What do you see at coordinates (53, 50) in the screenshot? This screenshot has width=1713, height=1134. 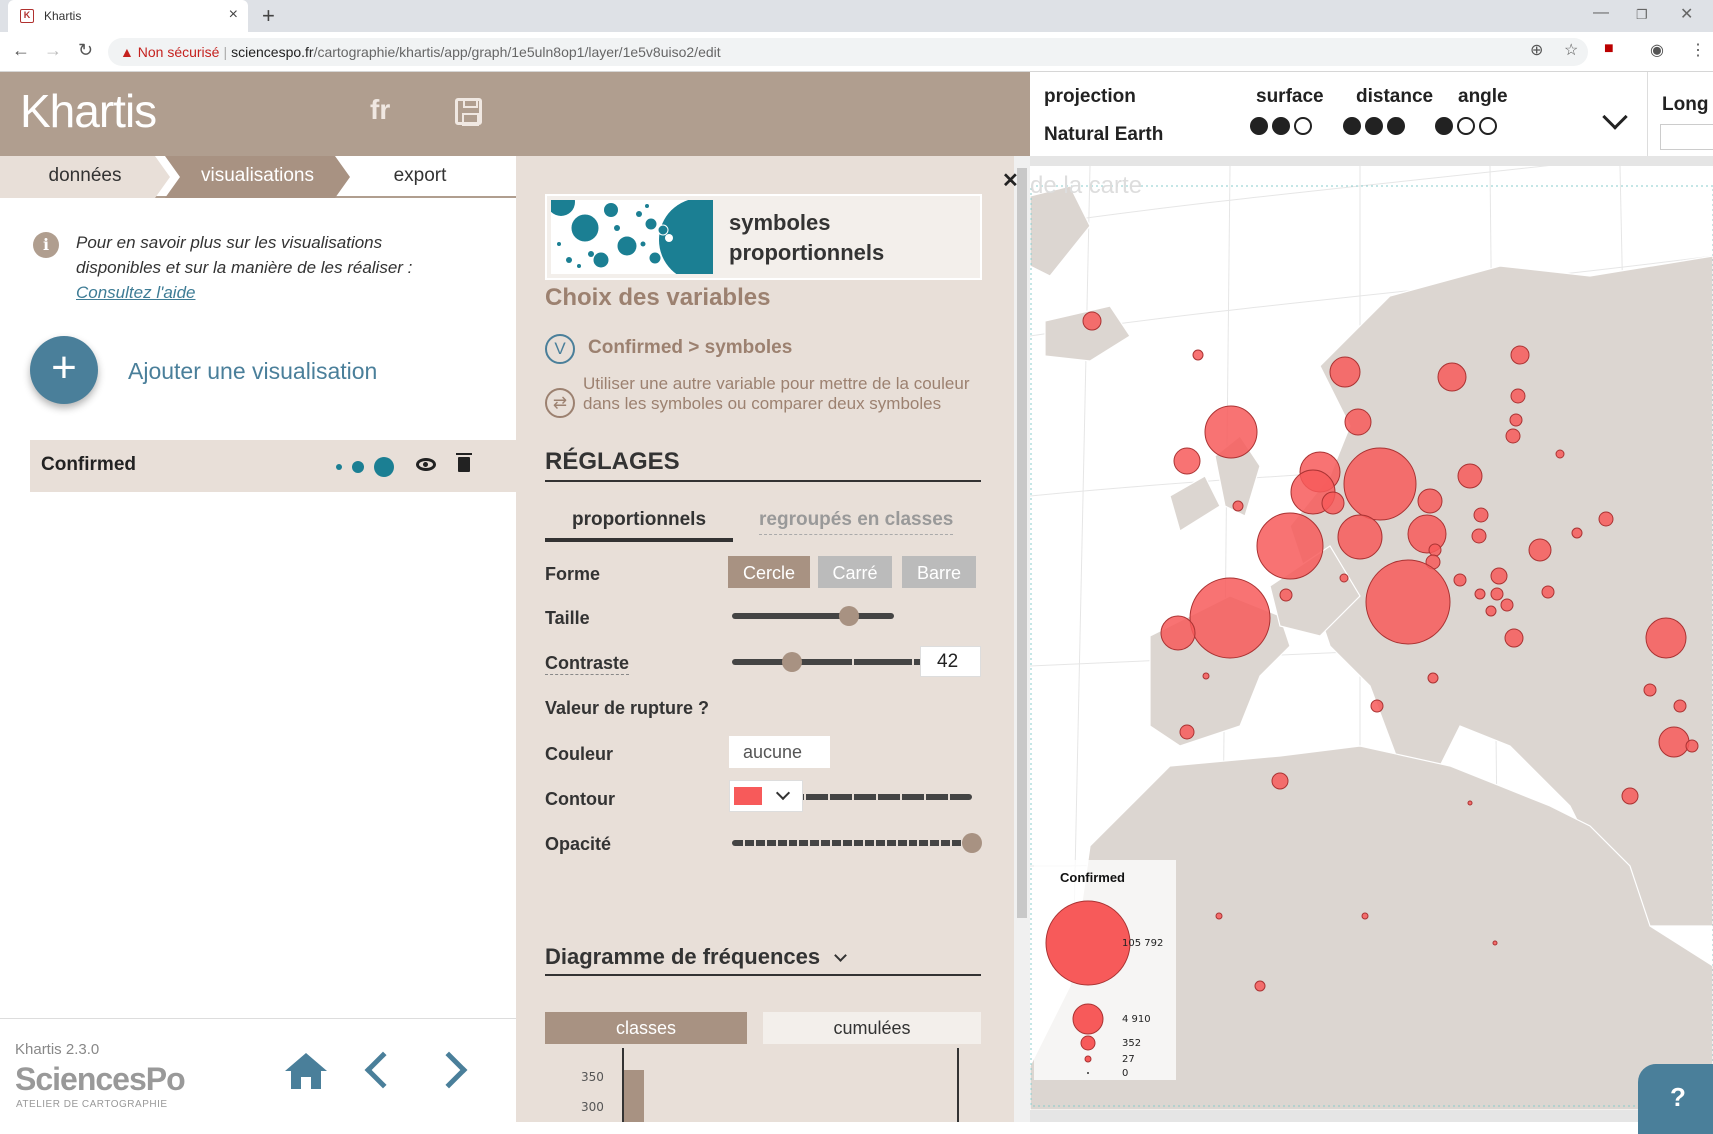 I see `forward-icon: →` at bounding box center [53, 50].